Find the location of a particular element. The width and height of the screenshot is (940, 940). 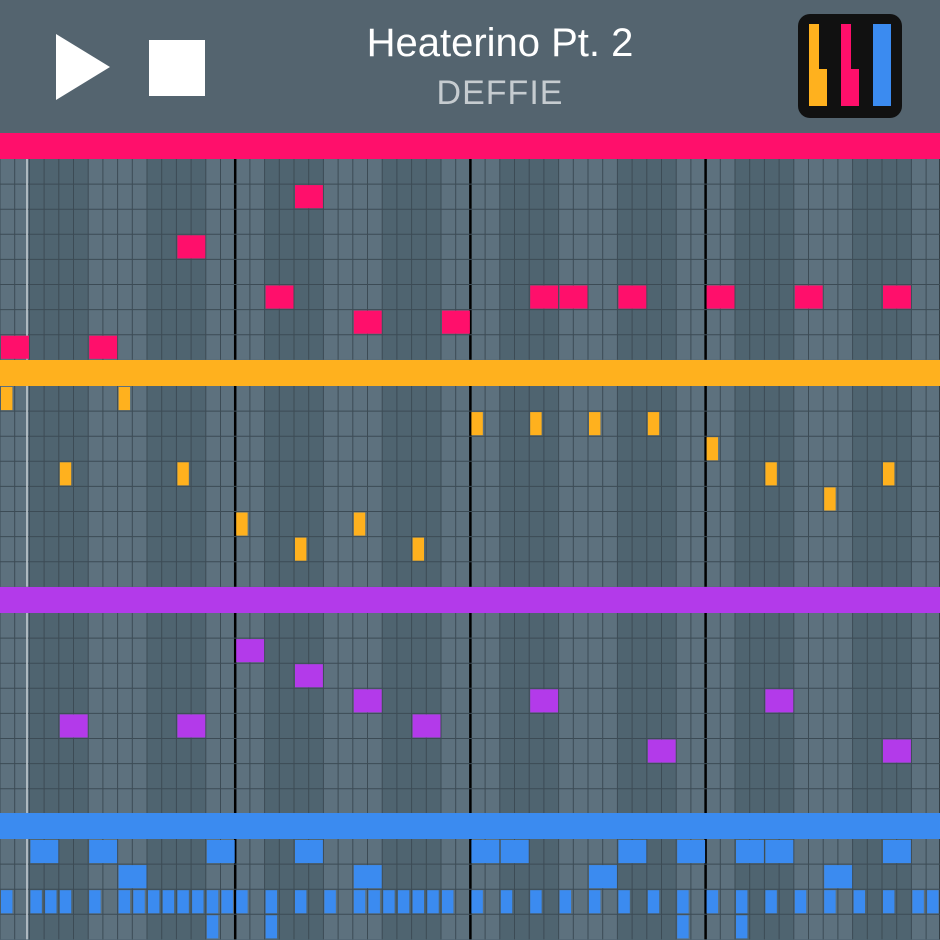

app-logo is located at coordinates (850, 66).